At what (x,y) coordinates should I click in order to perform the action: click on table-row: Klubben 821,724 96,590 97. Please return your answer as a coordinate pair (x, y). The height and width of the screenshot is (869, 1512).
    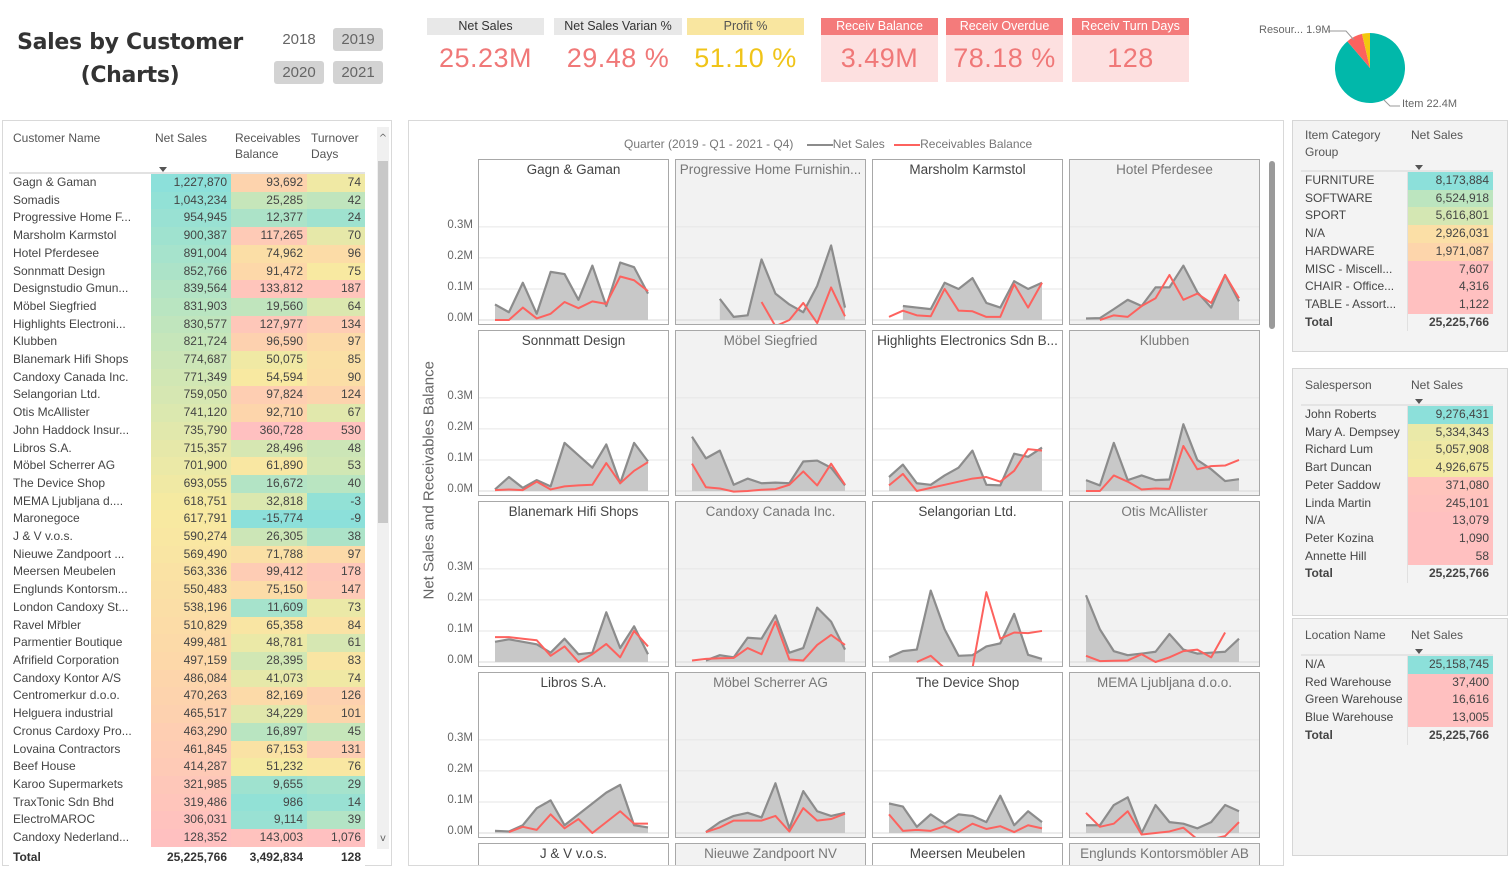
    Looking at the image, I should click on (187, 342).